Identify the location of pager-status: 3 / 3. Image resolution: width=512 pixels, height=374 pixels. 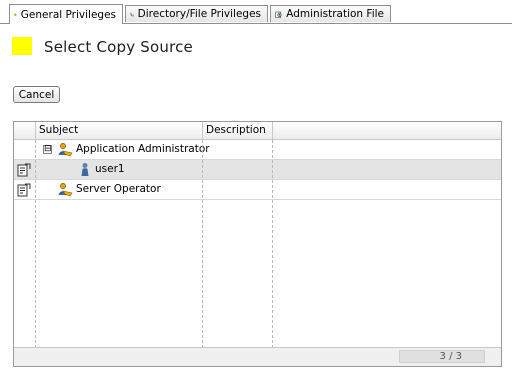
(442, 356).